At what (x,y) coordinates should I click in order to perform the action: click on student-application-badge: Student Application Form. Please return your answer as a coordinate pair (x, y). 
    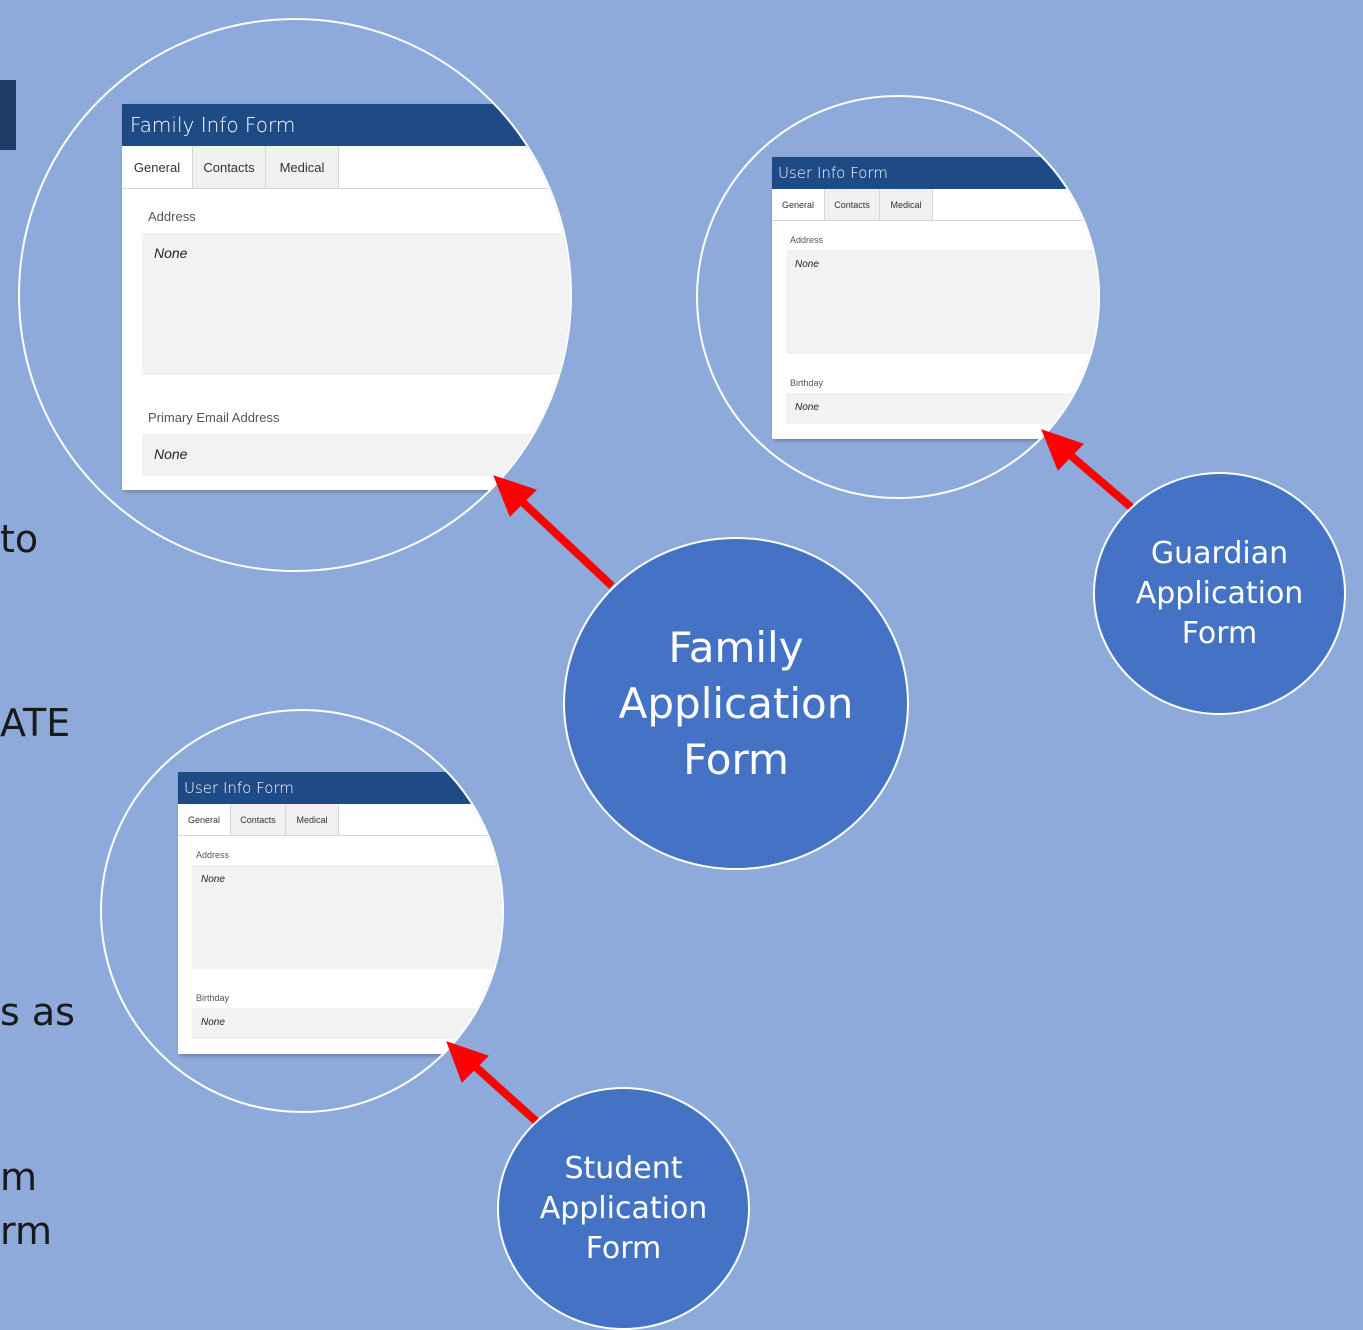
    Looking at the image, I should click on (623, 1208).